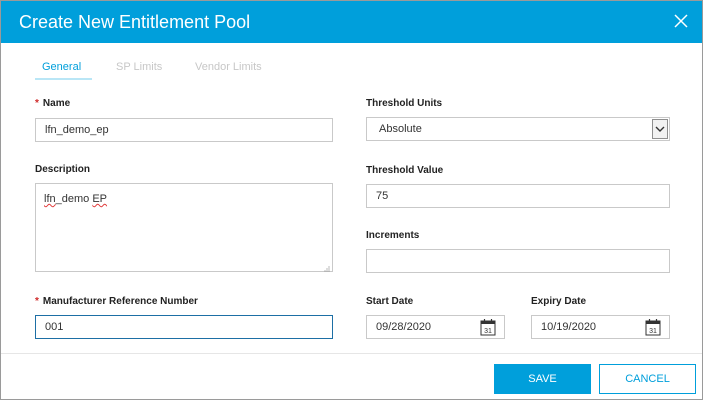 Image resolution: width=703 pixels, height=400 pixels. What do you see at coordinates (382, 196) in the screenshot?
I see `threshold-value-value: 75` at bounding box center [382, 196].